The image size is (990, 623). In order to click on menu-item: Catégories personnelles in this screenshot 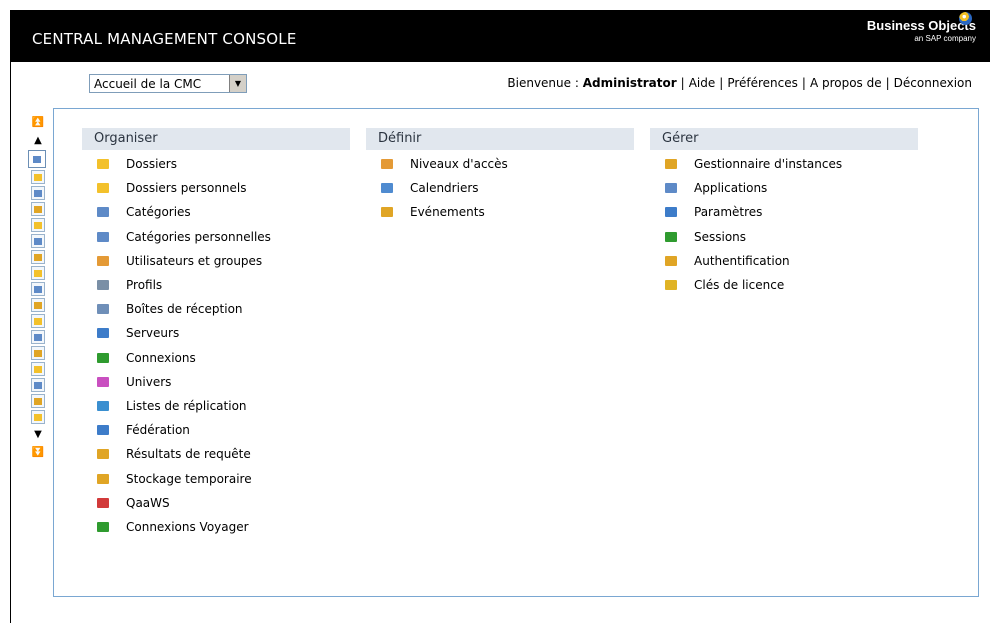, I will do `click(216, 237)`.